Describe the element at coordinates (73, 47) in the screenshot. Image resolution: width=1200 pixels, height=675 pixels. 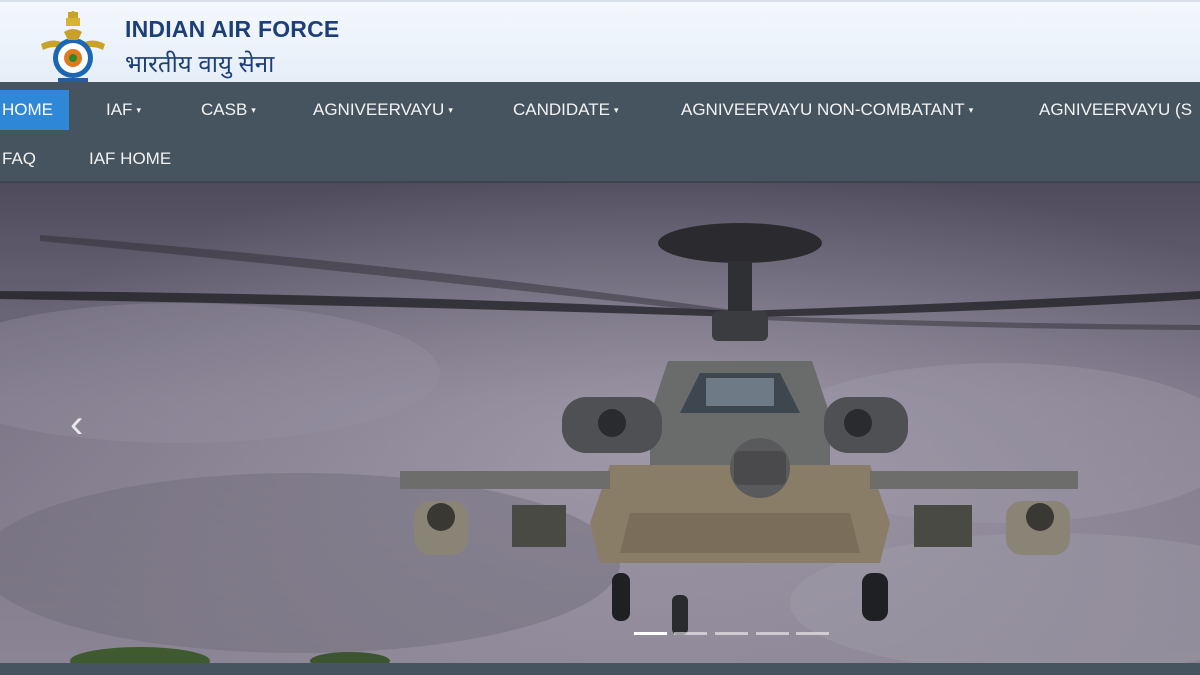
I see `iaf-emblem-icon` at that location.